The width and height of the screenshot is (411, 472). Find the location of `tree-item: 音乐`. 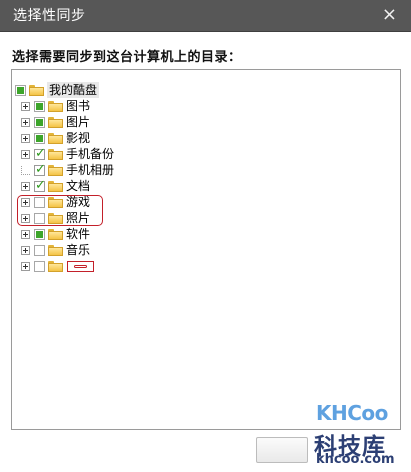

tree-item: 音乐 is located at coordinates (55, 250).